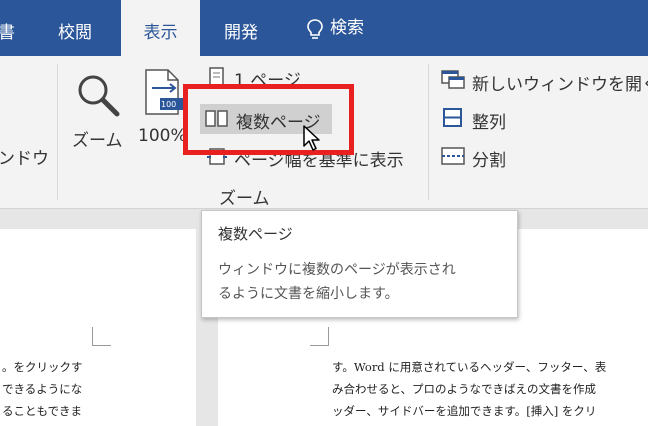 This screenshot has height=426, width=648. Describe the element at coordinates (308, 294) in the screenshot. I see `tooltip-description-line2: るように文書を縮小します。` at that location.